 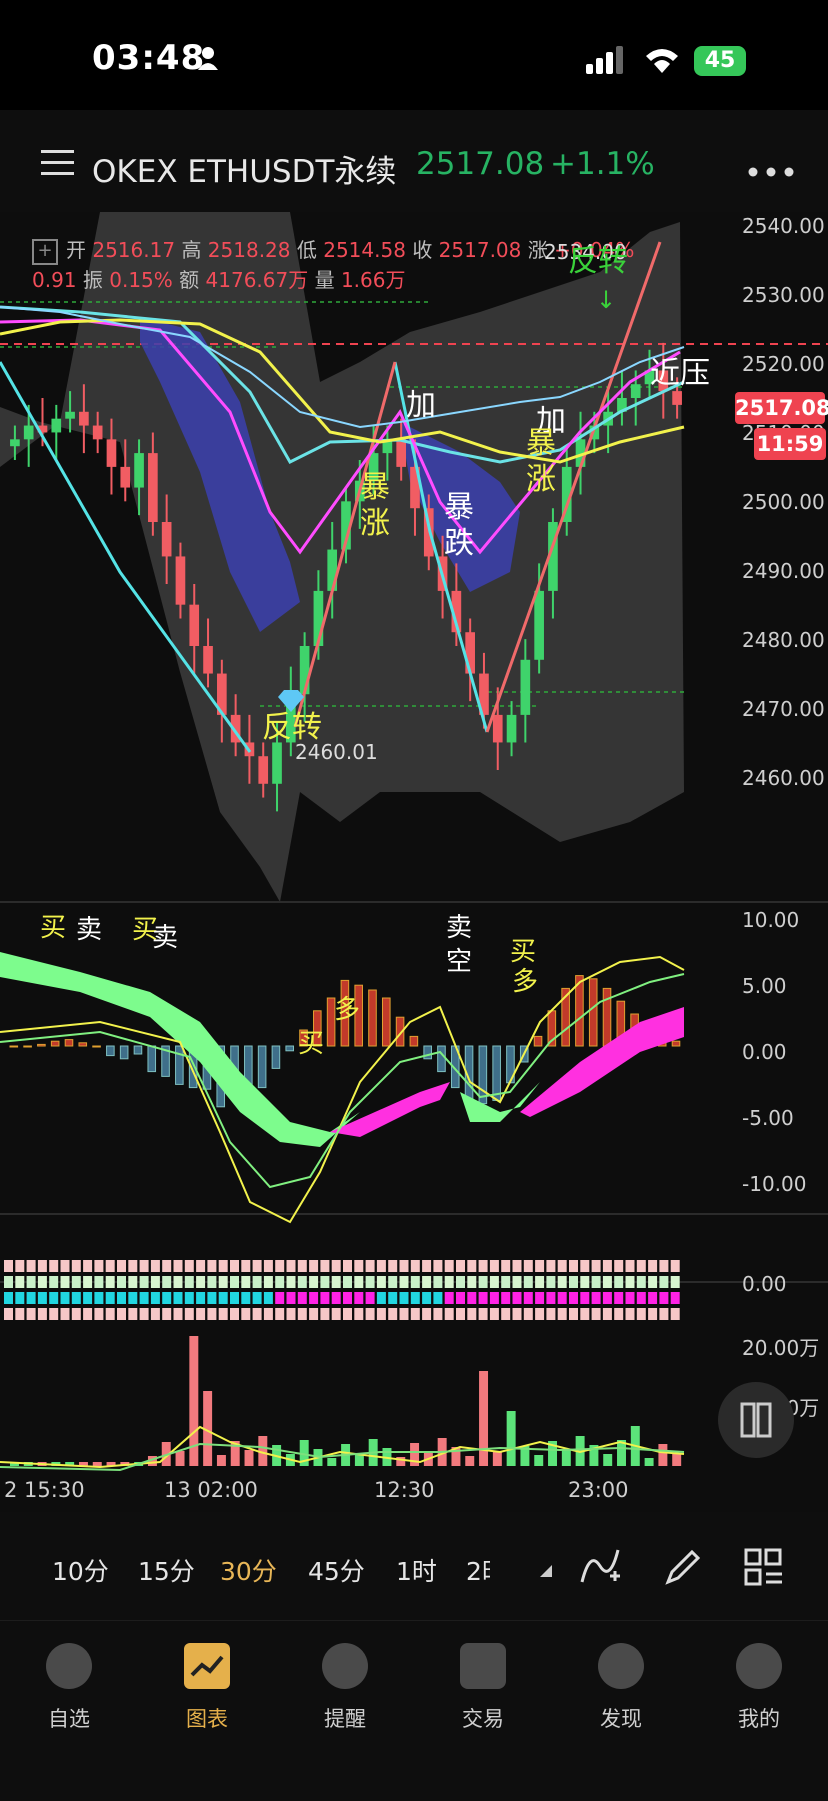 What do you see at coordinates (480, 250) in the screenshot?
I see `close-value: 2517.08` at bounding box center [480, 250].